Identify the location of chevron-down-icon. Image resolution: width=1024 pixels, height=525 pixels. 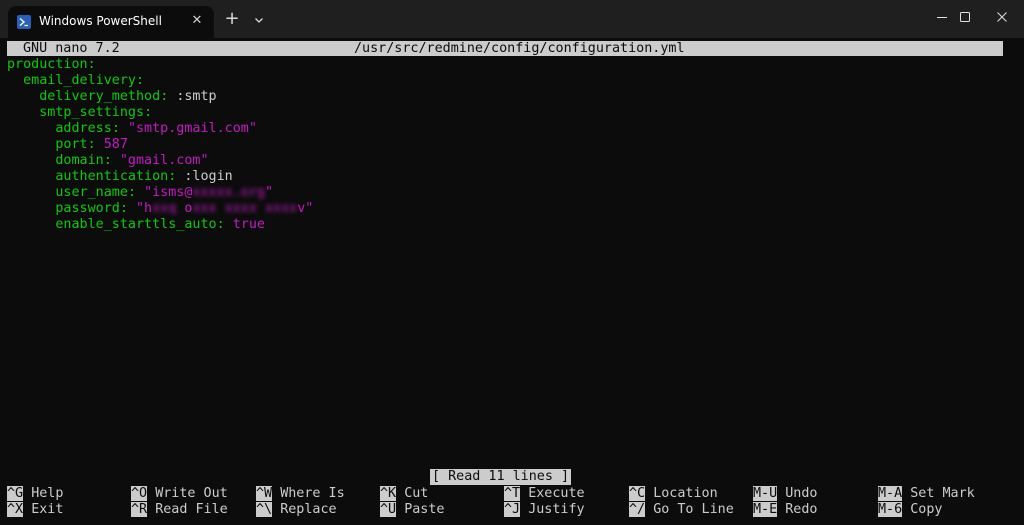
(259, 19).